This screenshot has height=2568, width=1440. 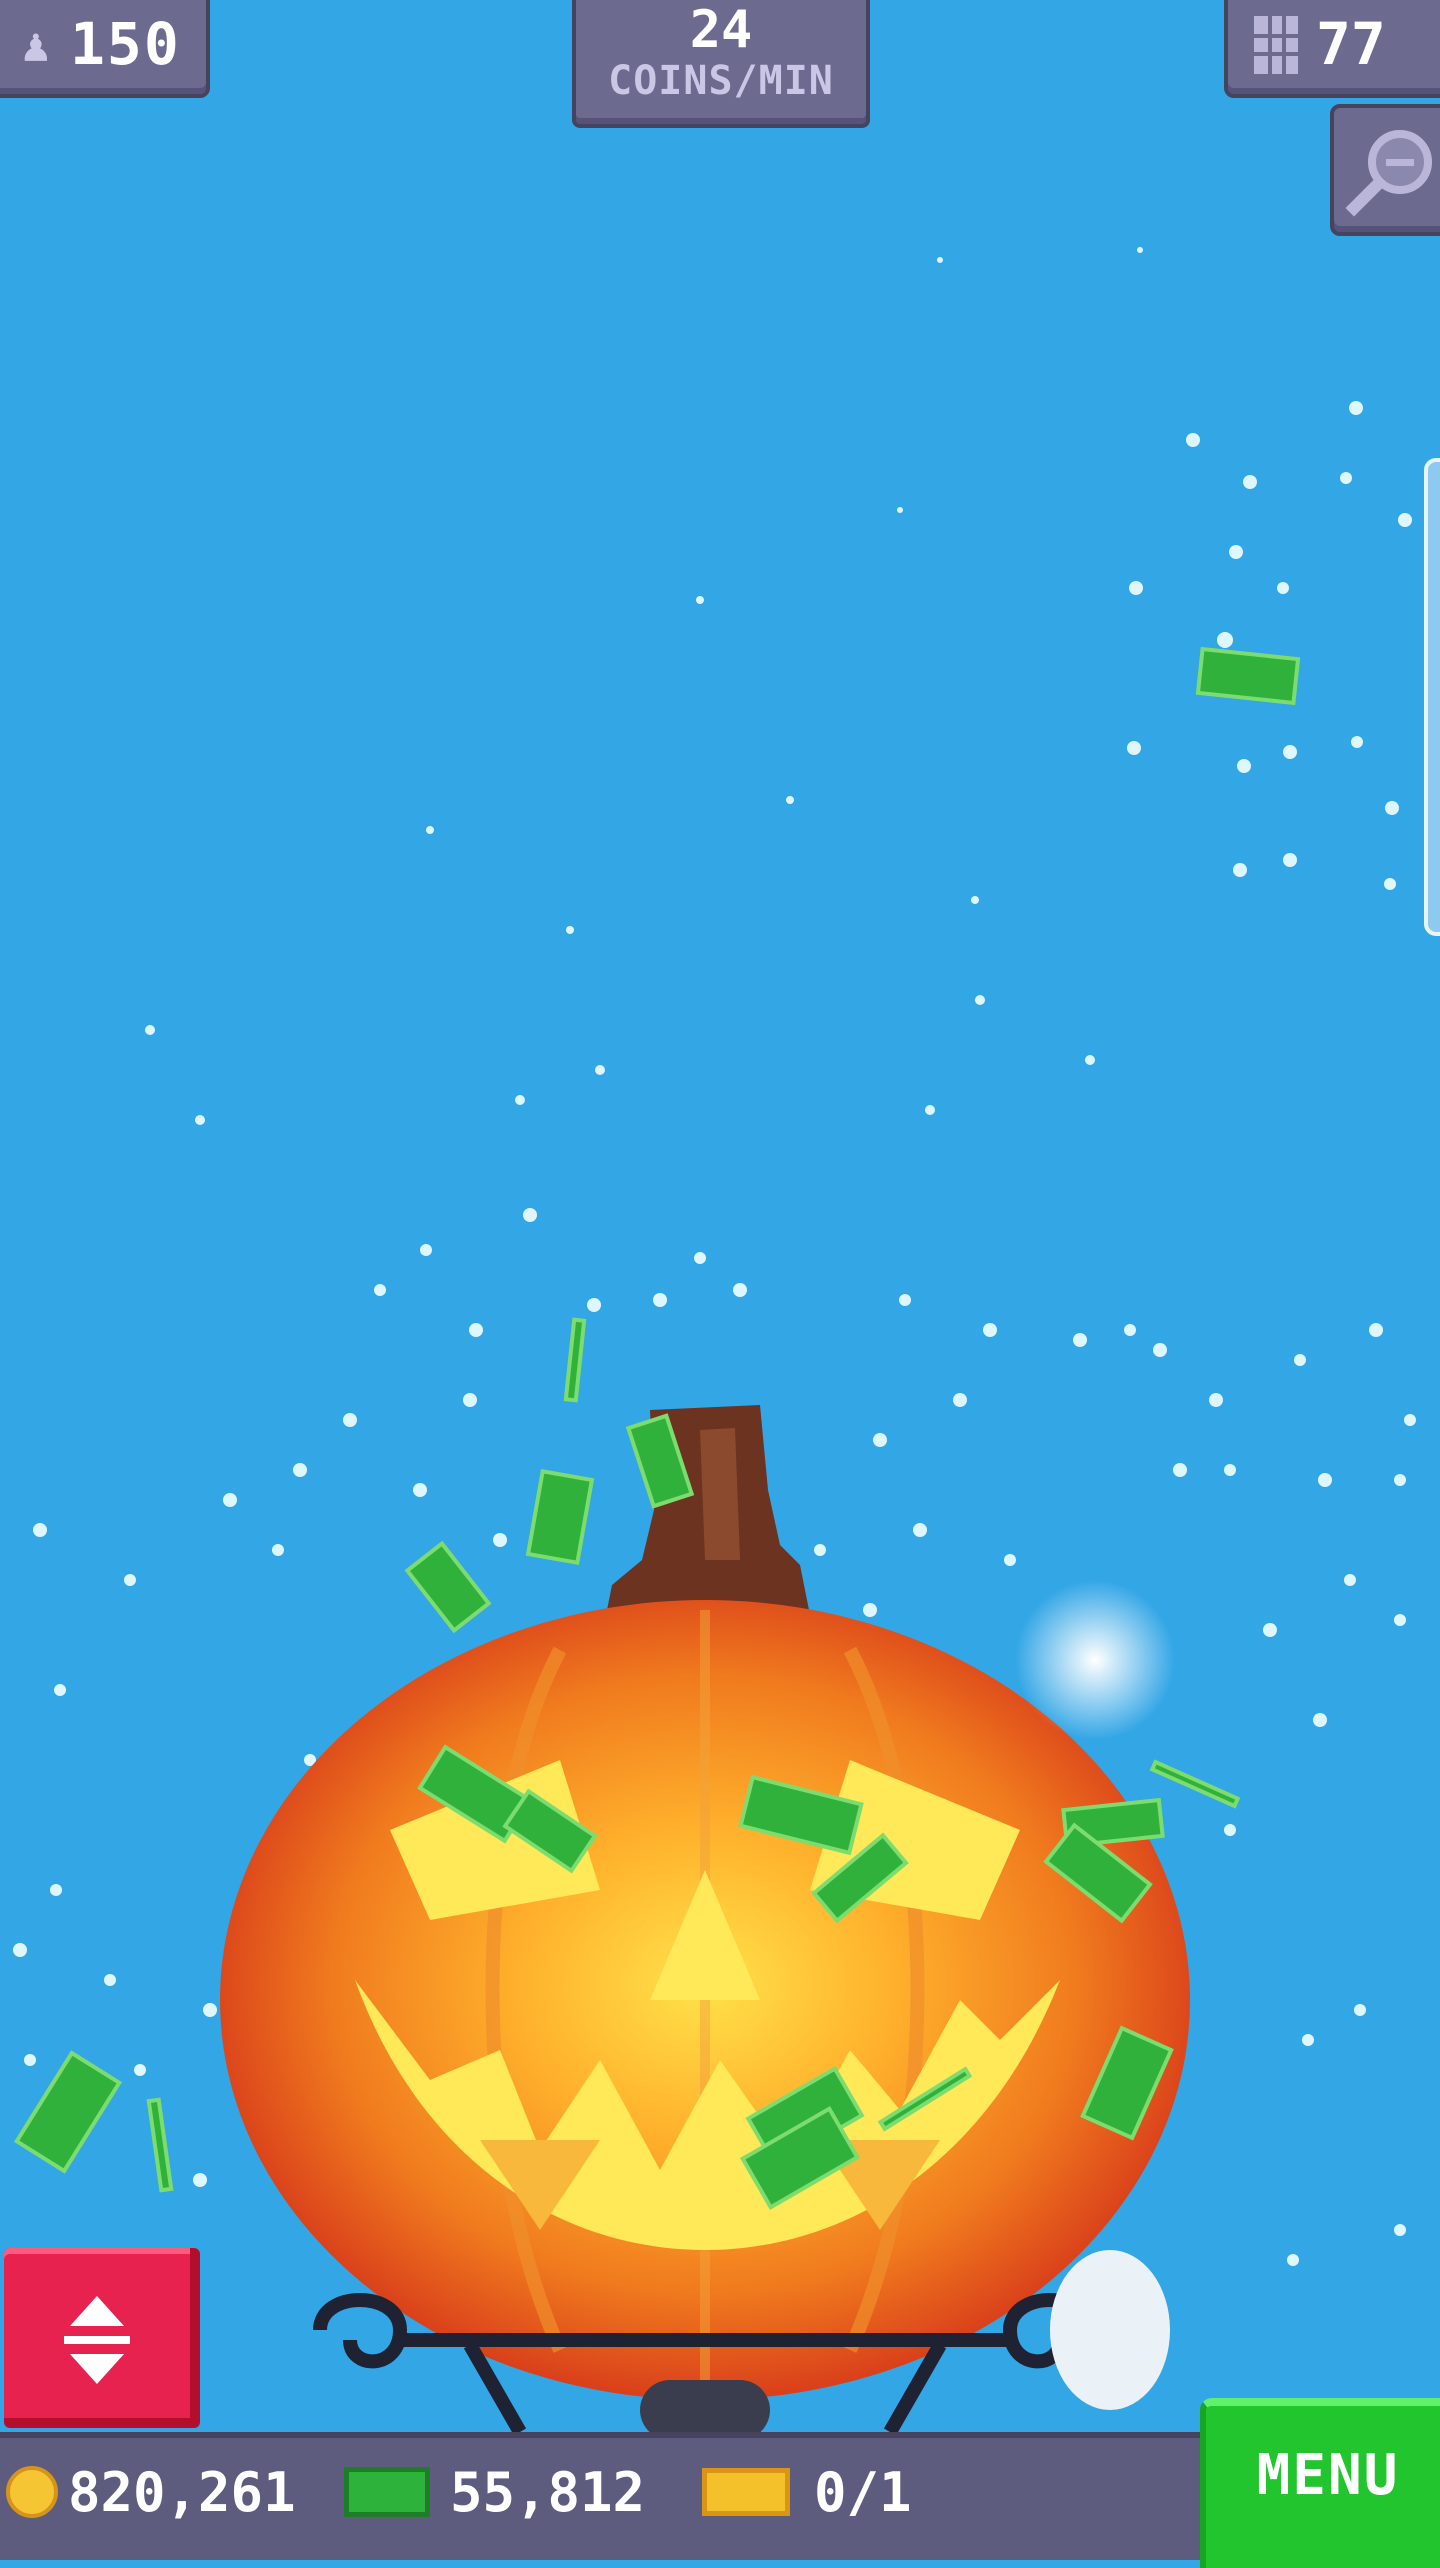 I want to click on floors-counter: 77, so click(x=1332, y=49).